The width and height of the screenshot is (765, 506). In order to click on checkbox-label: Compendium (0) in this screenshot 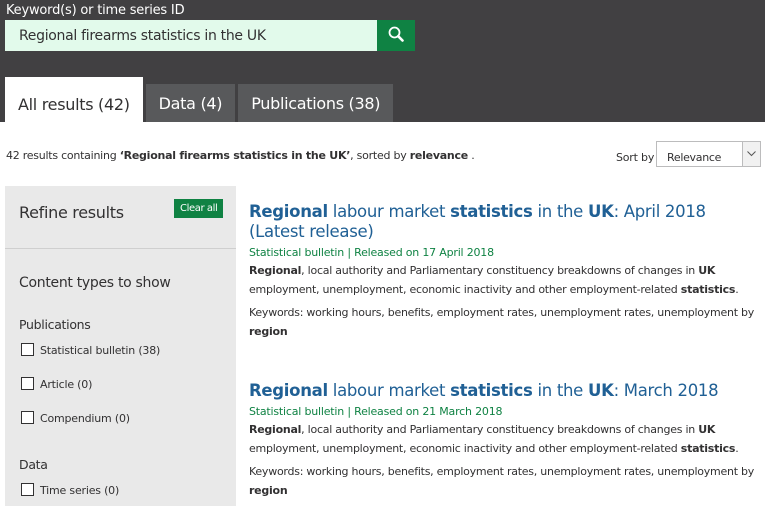, I will do `click(85, 418)`.